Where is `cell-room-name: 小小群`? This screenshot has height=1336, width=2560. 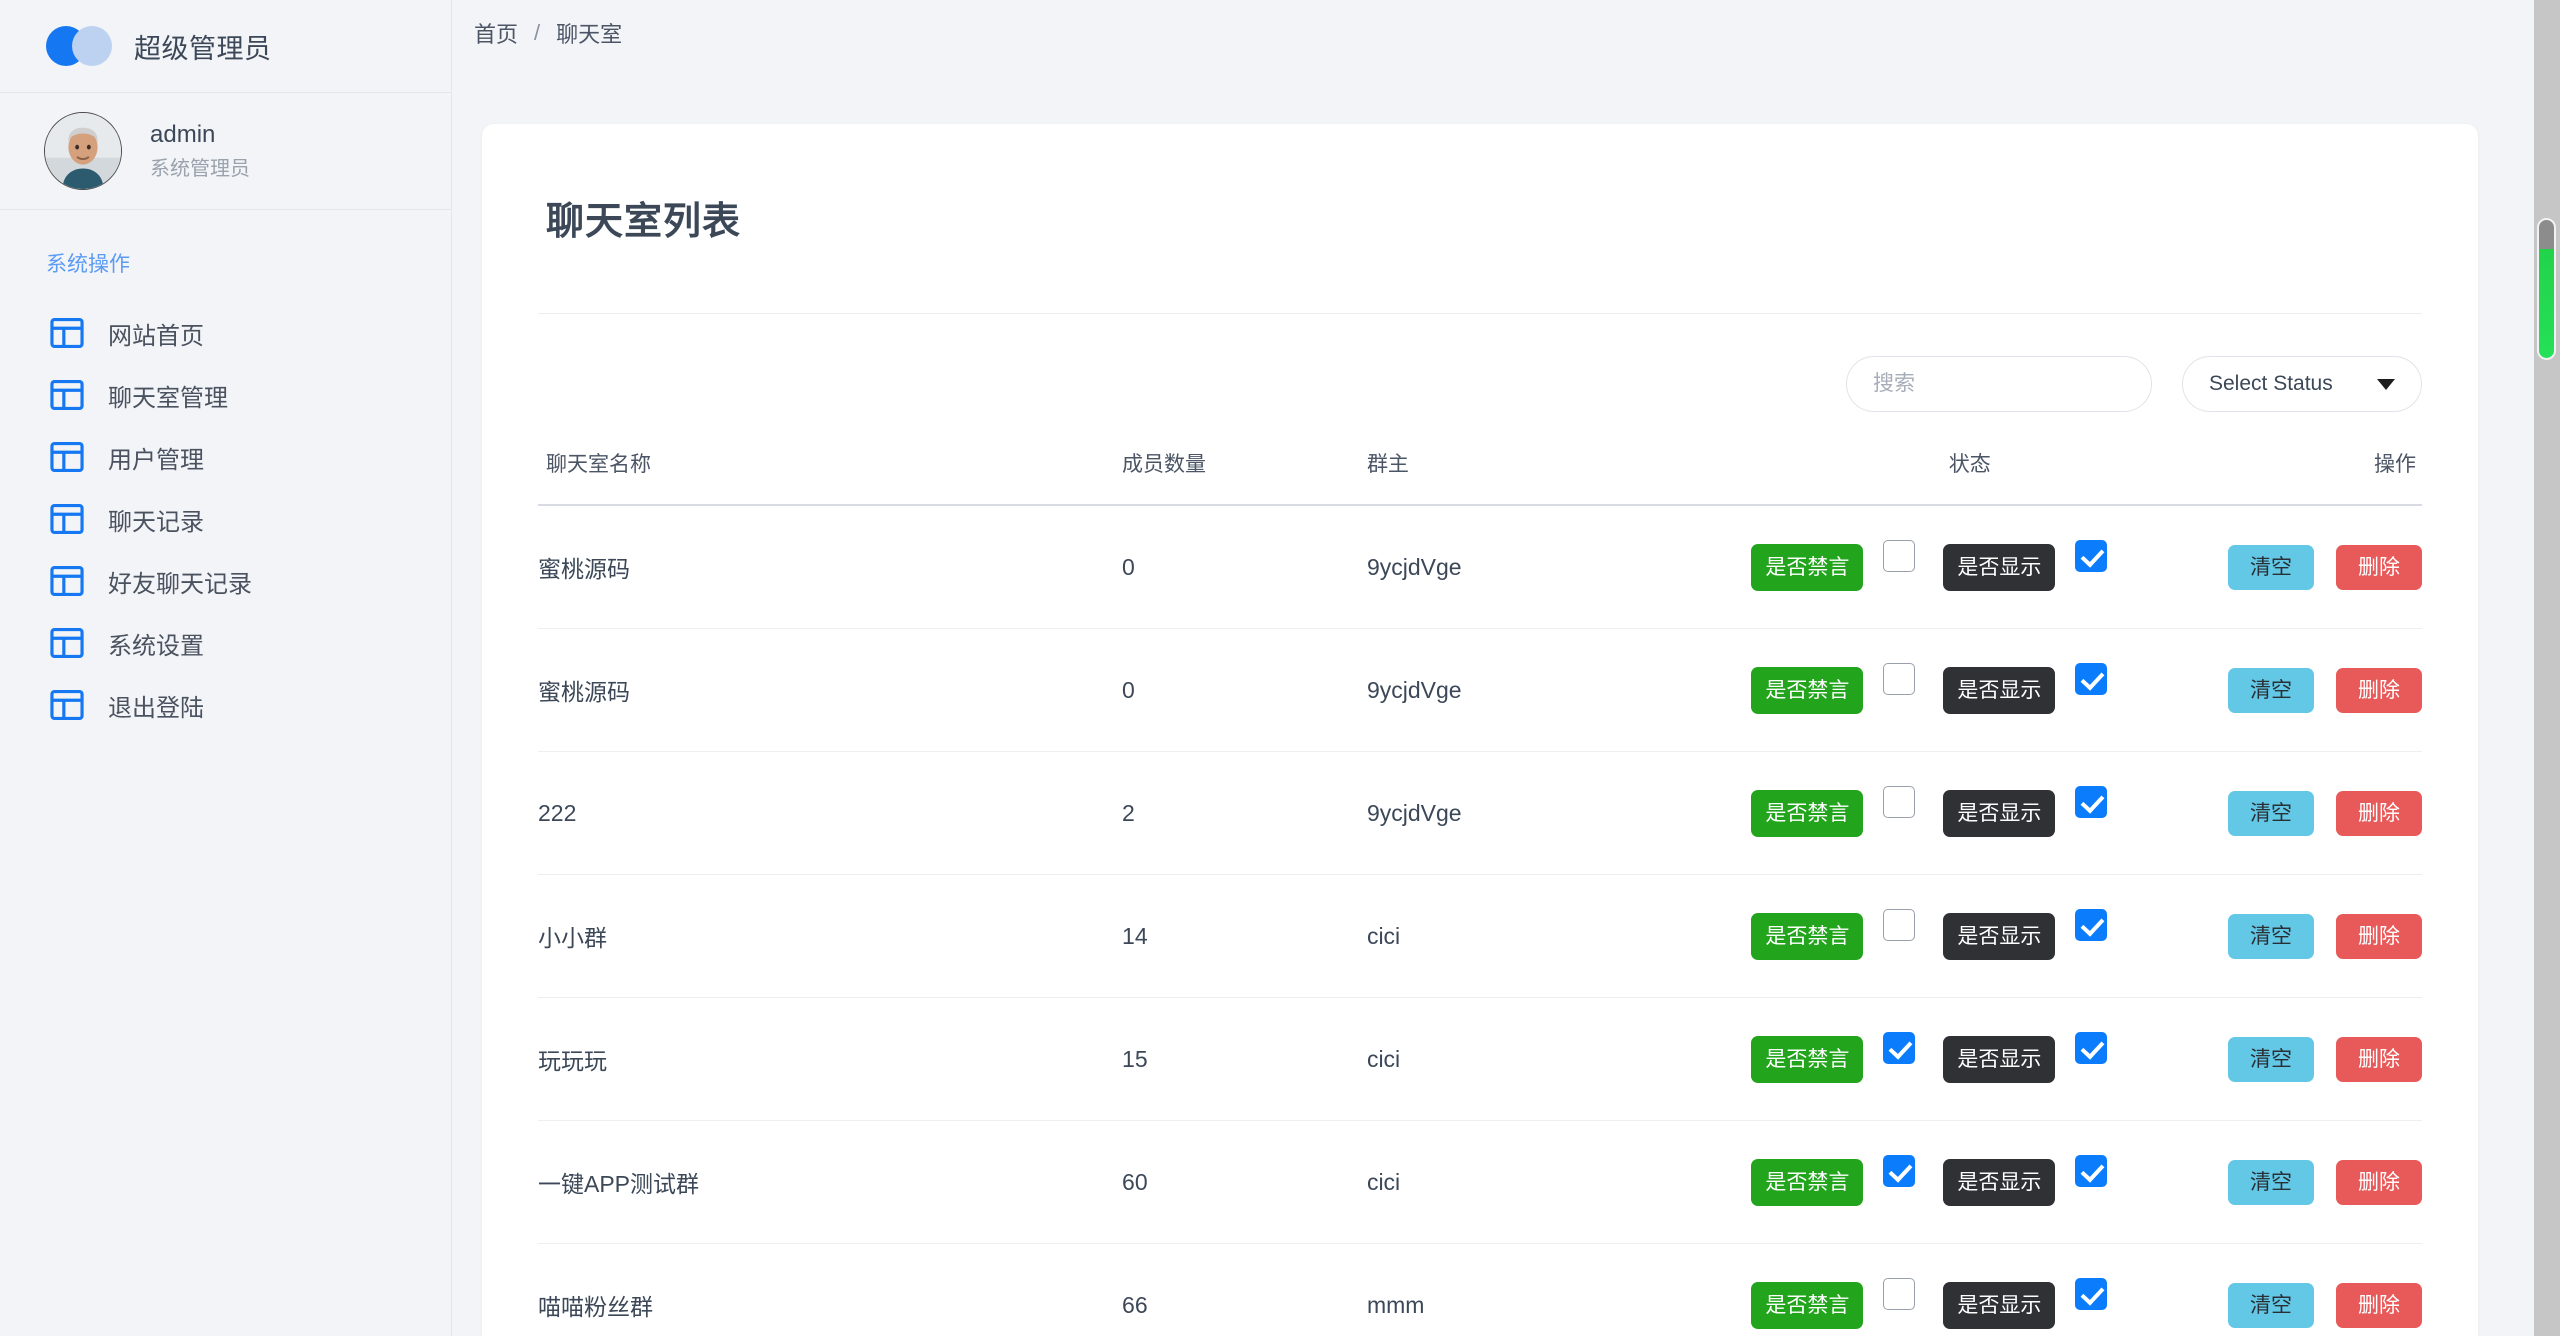
cell-room-name: 小小群 is located at coordinates (830, 936).